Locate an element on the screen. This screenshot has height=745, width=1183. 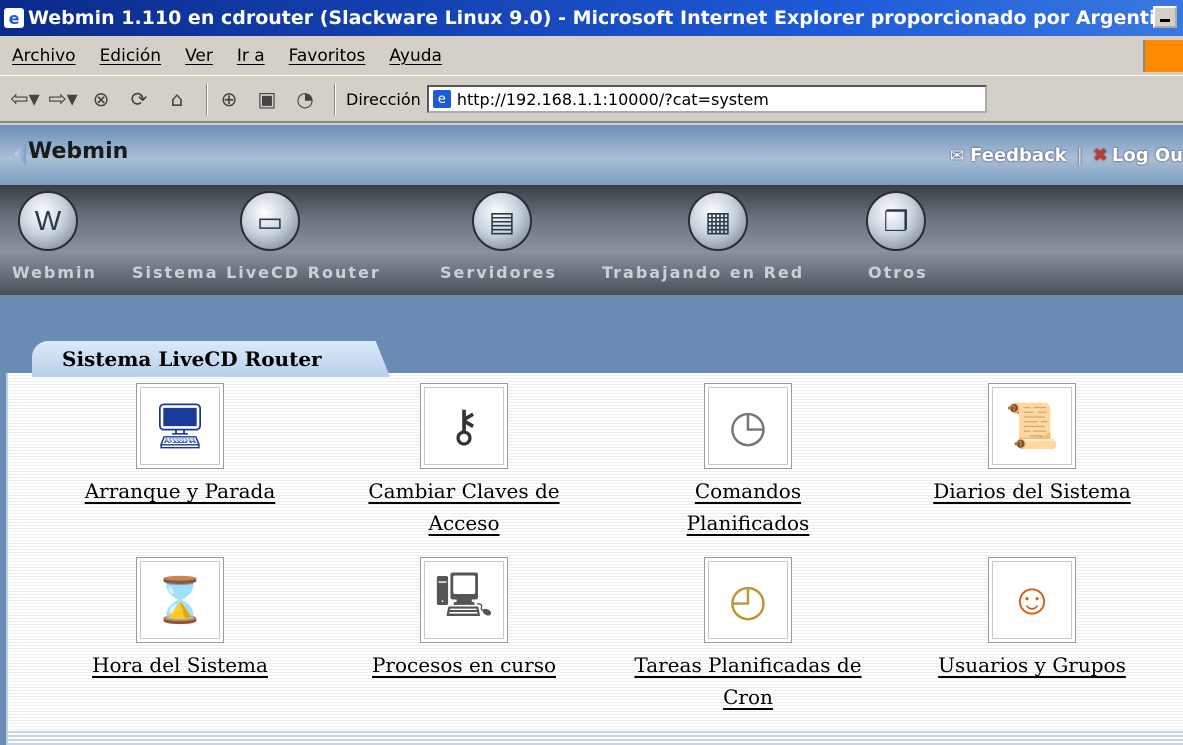
category-webmin: W is located at coordinates (48, 221).